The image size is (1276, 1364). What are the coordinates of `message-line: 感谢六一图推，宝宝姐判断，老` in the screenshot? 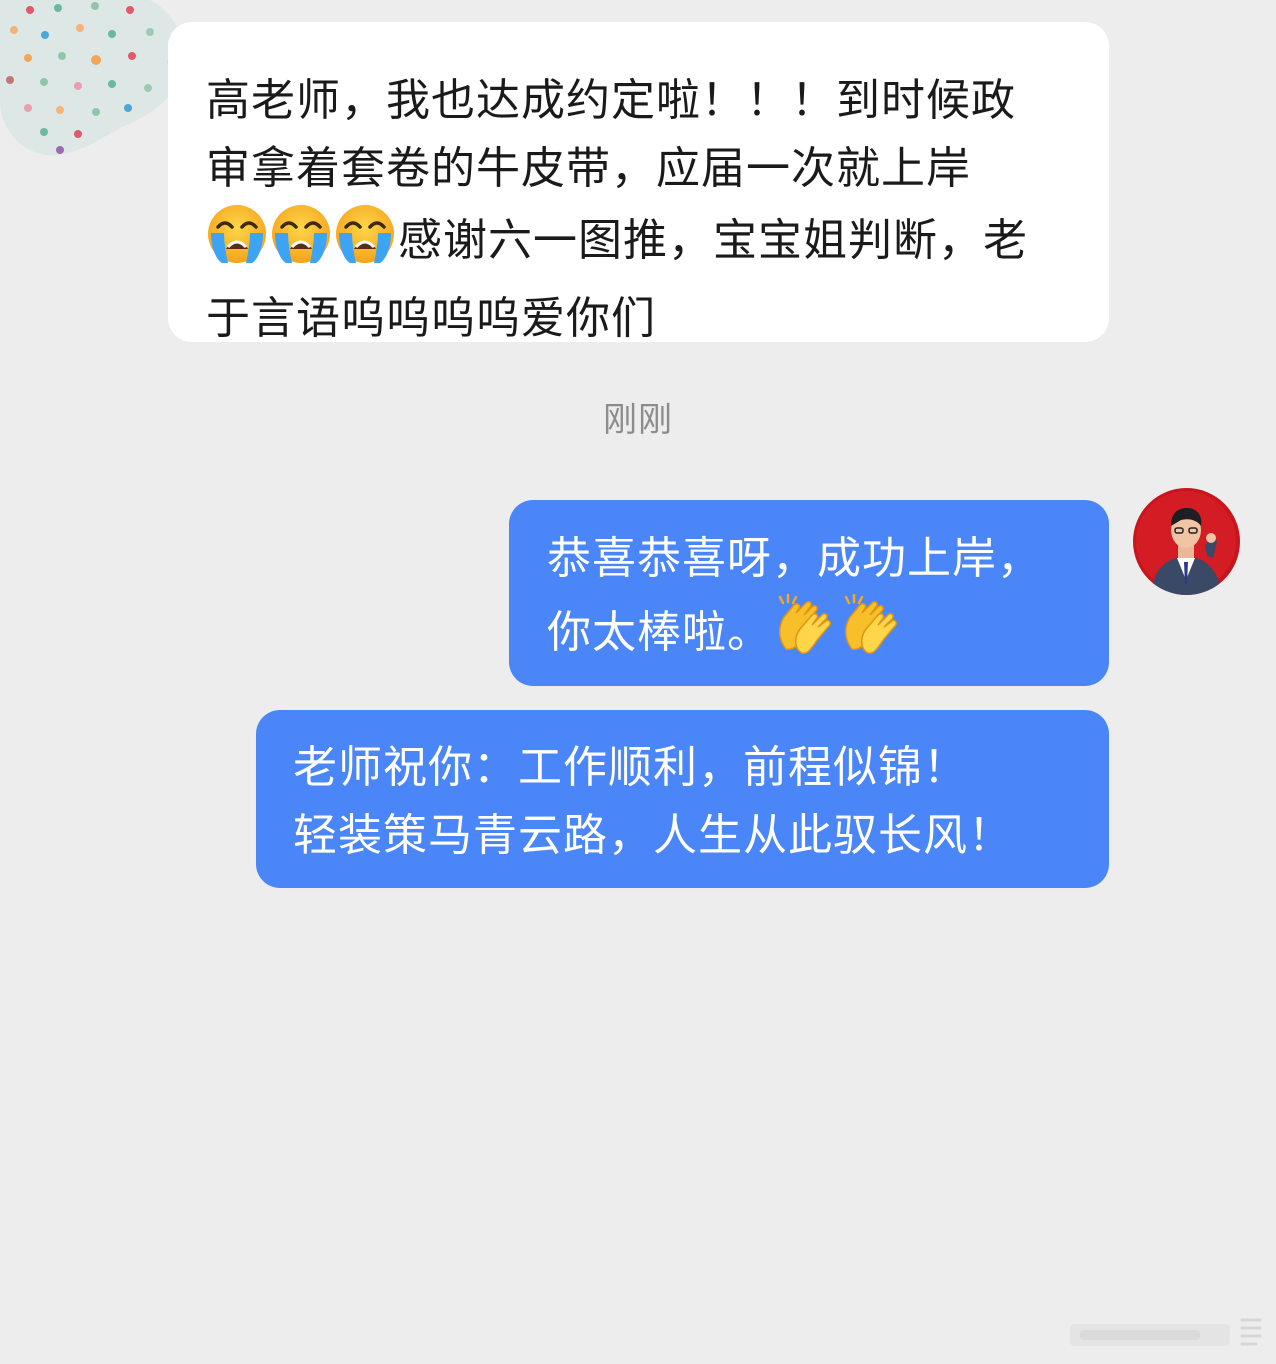 It's located at (639, 244).